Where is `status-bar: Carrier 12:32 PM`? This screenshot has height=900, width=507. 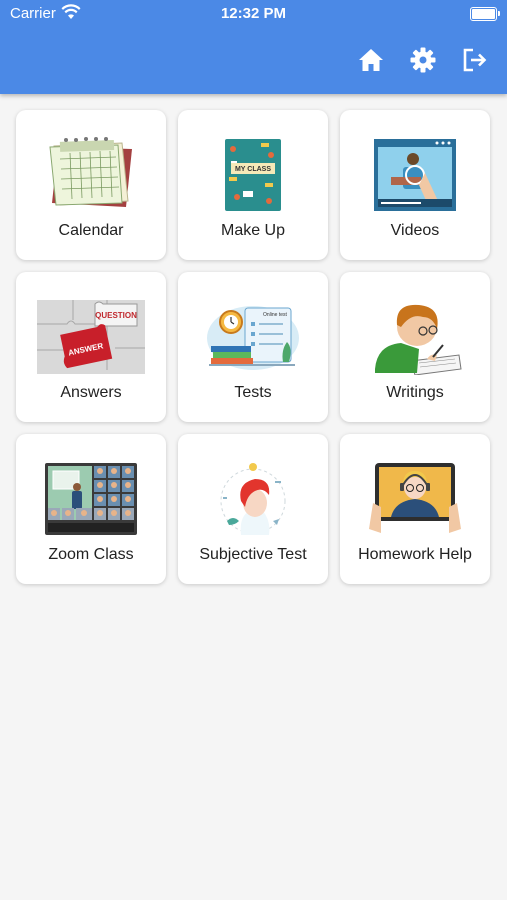
status-bar: Carrier 12:32 PM is located at coordinates (253, 15).